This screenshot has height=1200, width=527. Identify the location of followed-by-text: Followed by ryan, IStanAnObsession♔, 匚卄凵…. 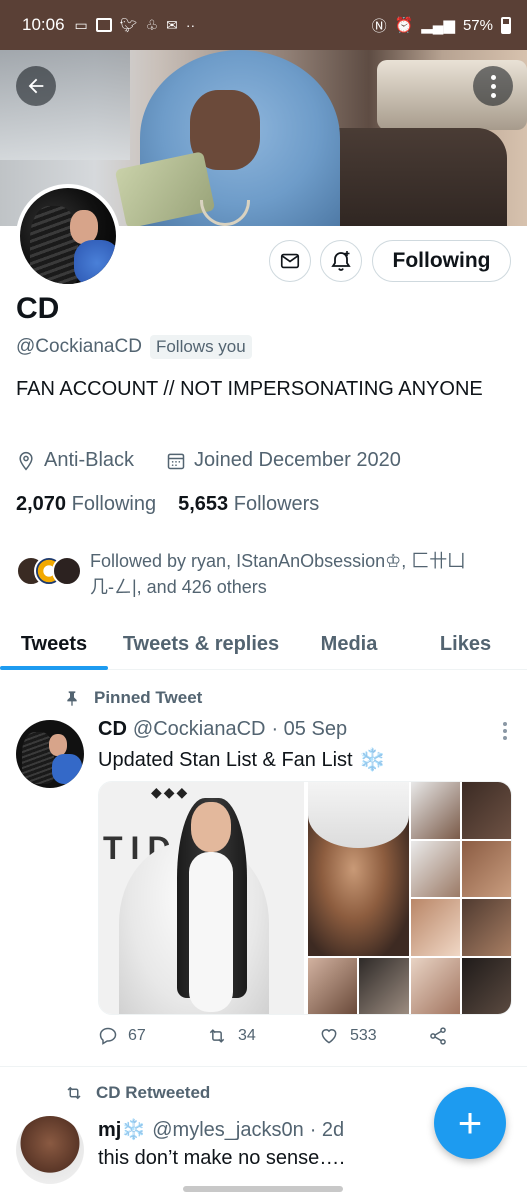
(278, 574).